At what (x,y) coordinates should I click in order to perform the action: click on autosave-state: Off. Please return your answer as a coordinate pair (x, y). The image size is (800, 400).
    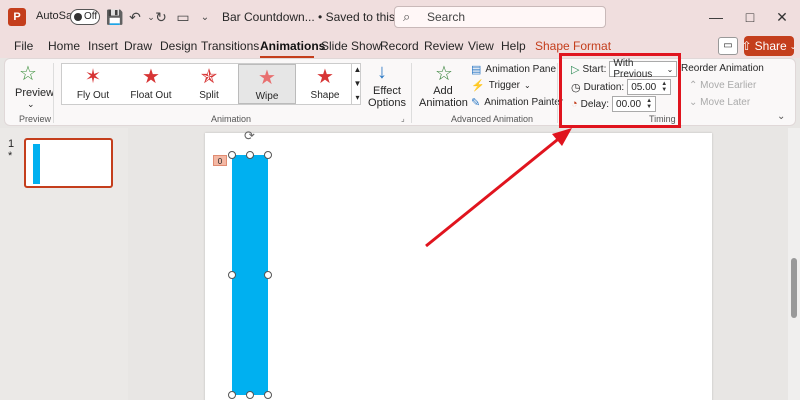
    Looking at the image, I should click on (91, 16).